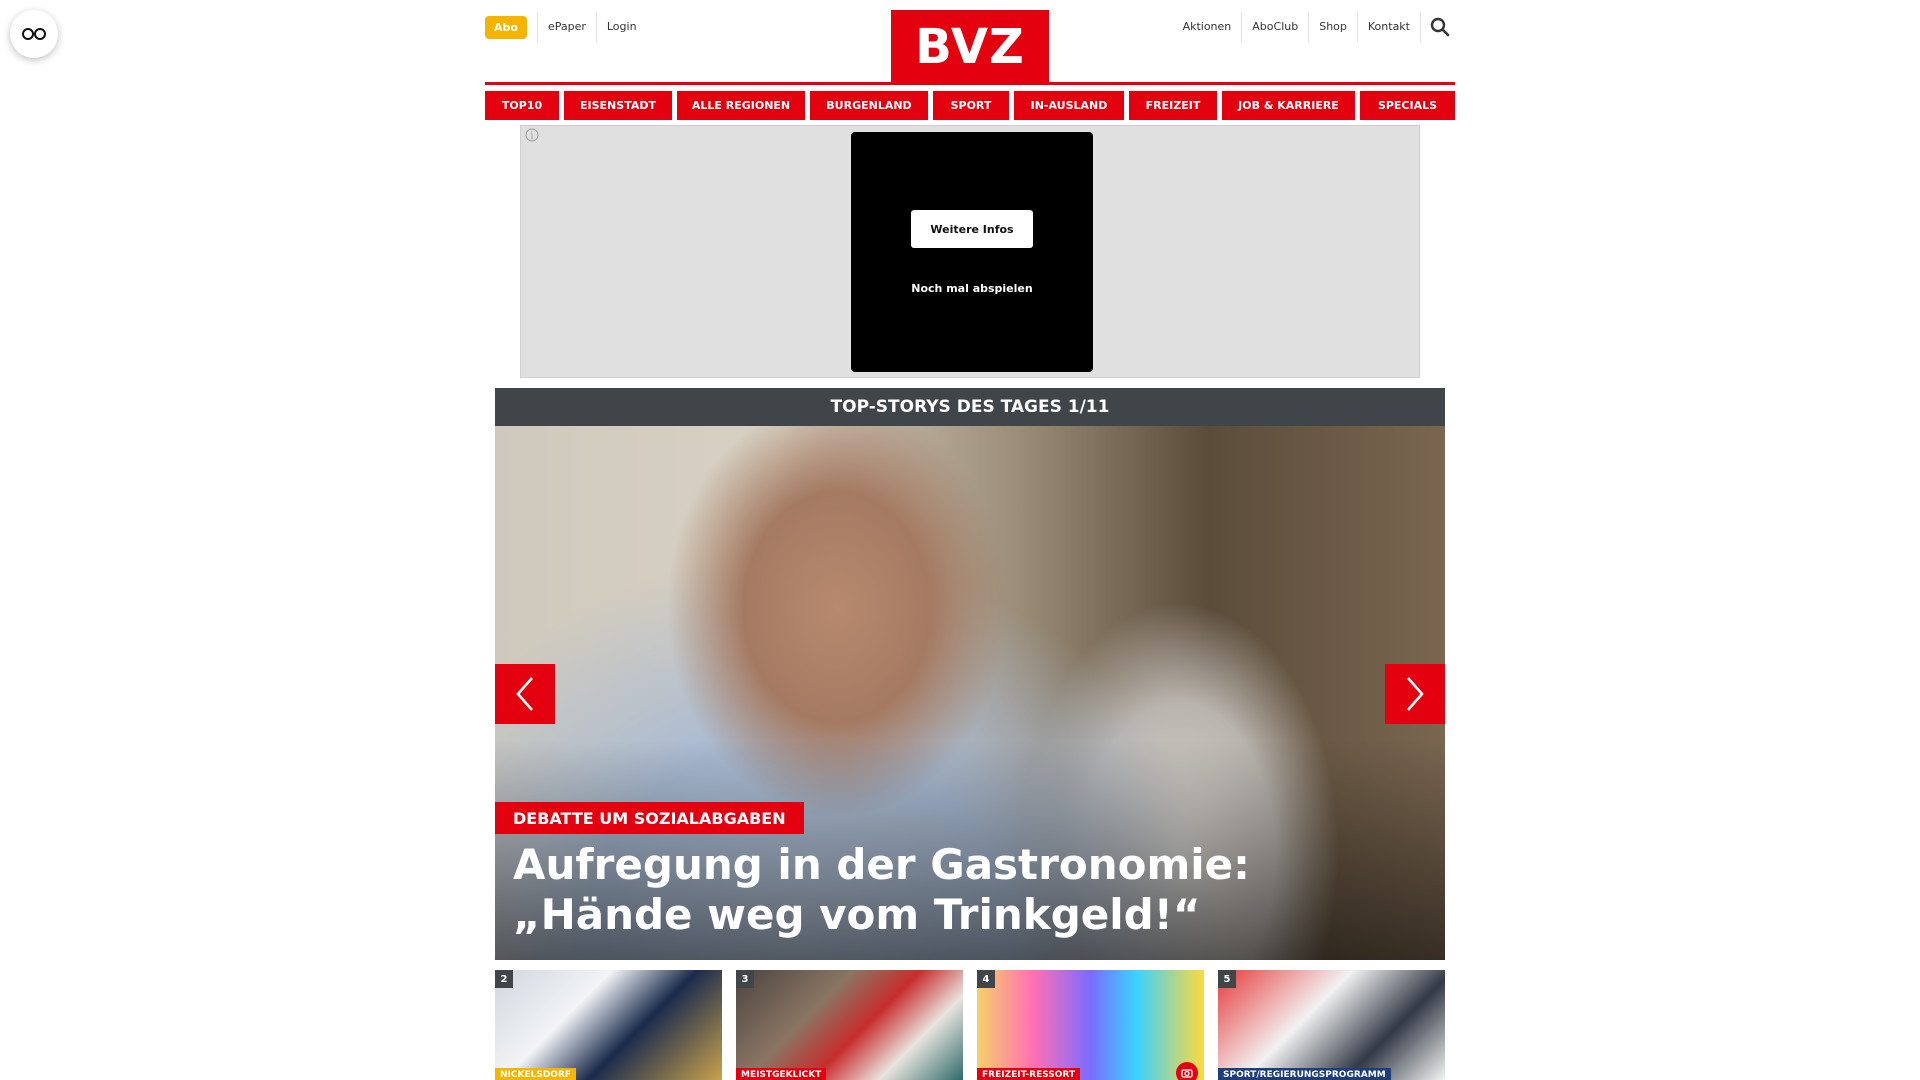 The width and height of the screenshot is (1920, 1080). Describe the element at coordinates (741, 105) in the screenshot. I see `nav-item-alle-regionen: ALLE REGIONEN` at that location.